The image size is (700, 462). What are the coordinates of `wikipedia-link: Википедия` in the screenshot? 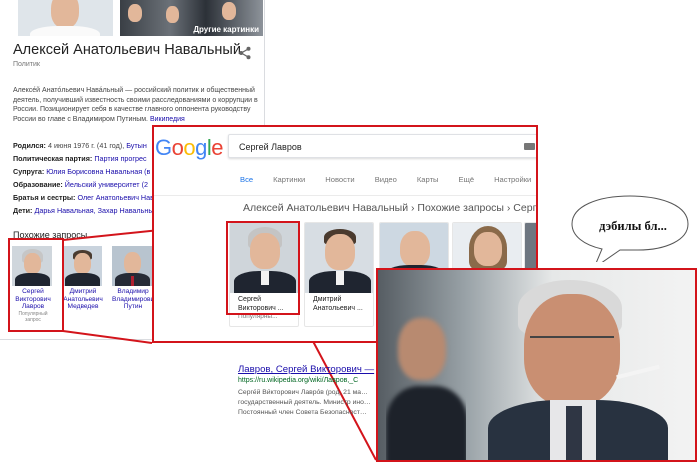 It's located at (167, 119).